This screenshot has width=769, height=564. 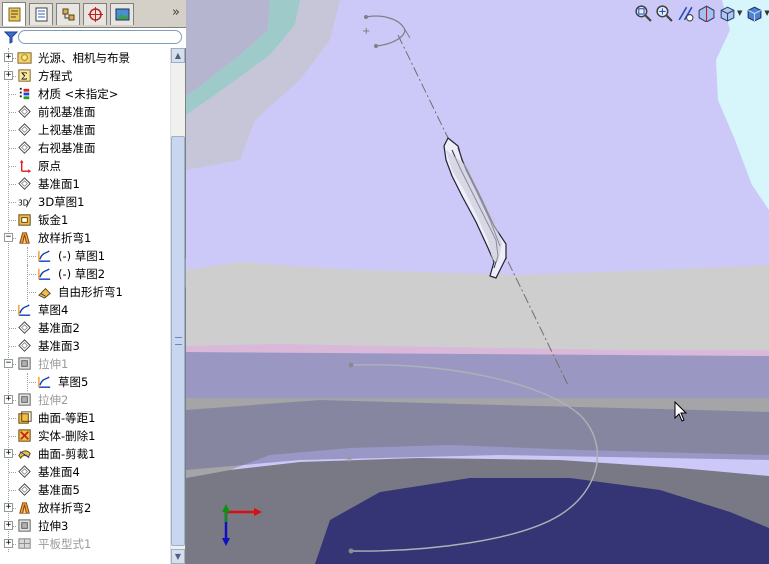 What do you see at coordinates (176, 12) in the screenshot?
I see `collapse-panel-icon: »` at bounding box center [176, 12].